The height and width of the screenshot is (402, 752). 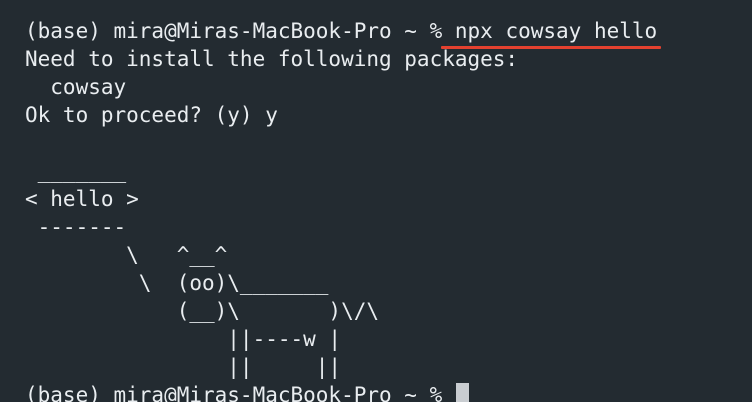 What do you see at coordinates (177, 283) in the screenshot?
I see `cowsay-line: \ (oo)\_______` at bounding box center [177, 283].